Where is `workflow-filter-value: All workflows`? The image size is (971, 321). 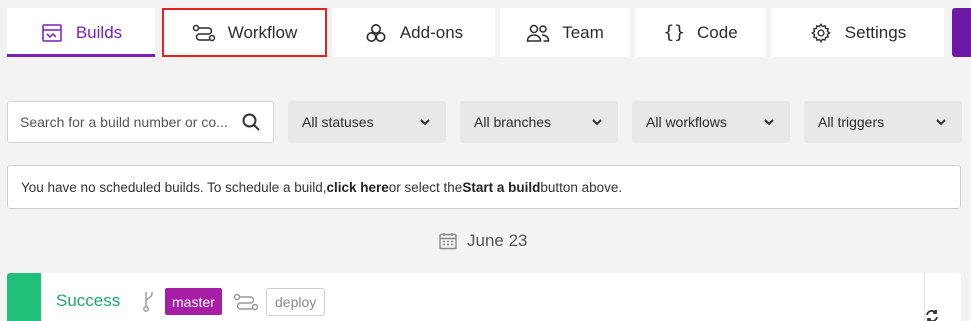
workflow-filter-value: All workflows is located at coordinates (686, 122).